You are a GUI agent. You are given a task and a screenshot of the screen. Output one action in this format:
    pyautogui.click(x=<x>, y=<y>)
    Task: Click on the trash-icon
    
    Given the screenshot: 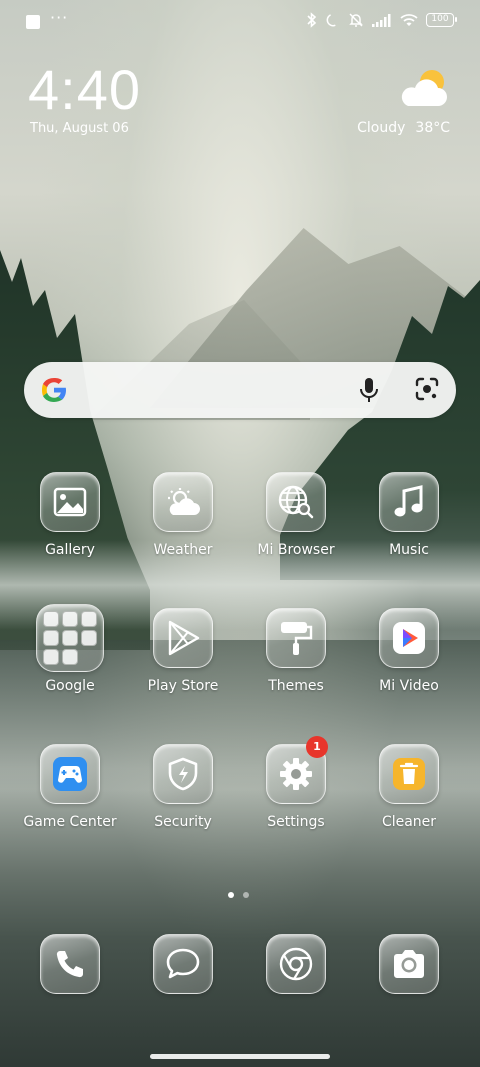 What is the action you would take?
    pyautogui.click(x=409, y=774)
    